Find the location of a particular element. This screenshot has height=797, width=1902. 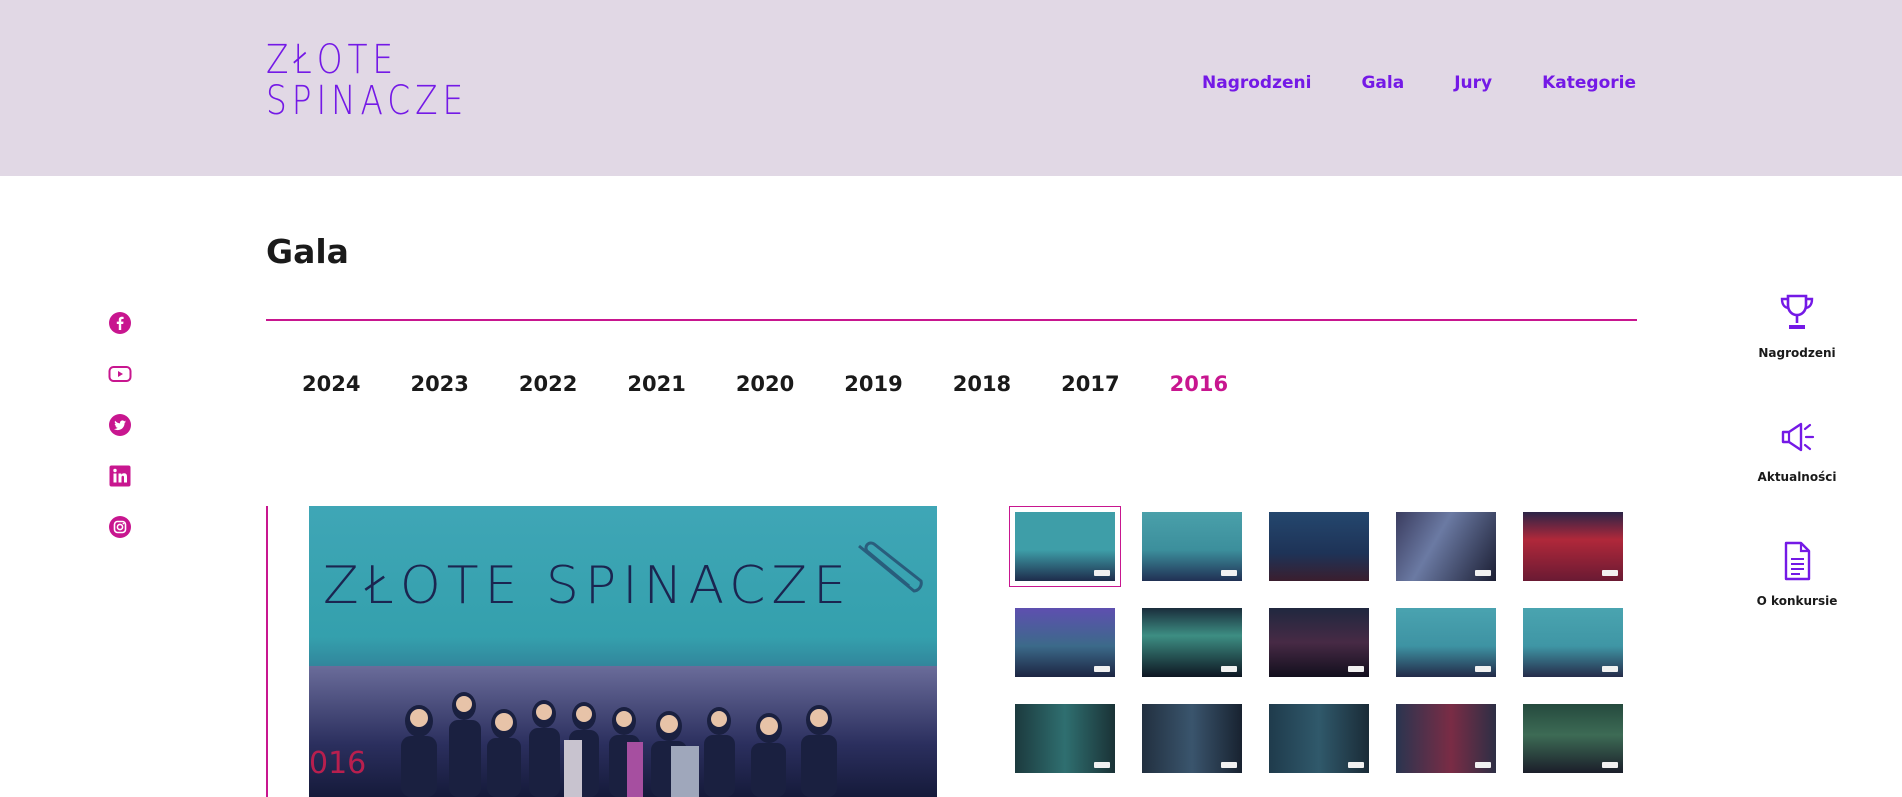

sidebar-item-o-konkursie: O konkursie is located at coordinates (1797, 574).